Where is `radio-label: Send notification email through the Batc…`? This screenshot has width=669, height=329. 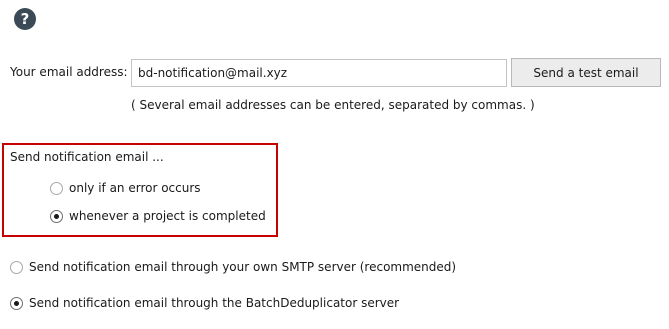
radio-label: Send notification email through the Batc… is located at coordinates (214, 303).